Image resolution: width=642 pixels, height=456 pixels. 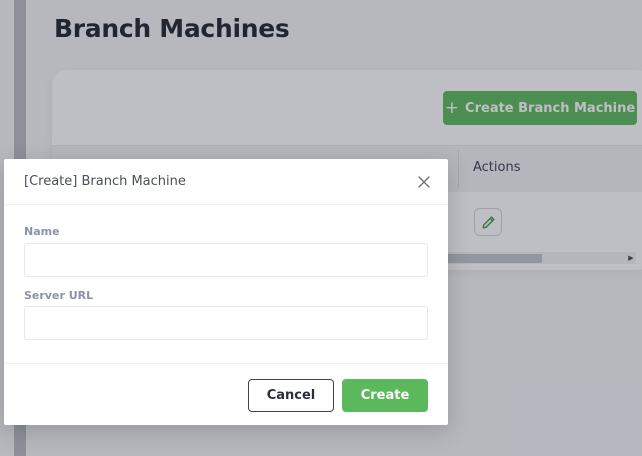 What do you see at coordinates (105, 181) in the screenshot?
I see `modal-title: [Create] Branch Machine` at bounding box center [105, 181].